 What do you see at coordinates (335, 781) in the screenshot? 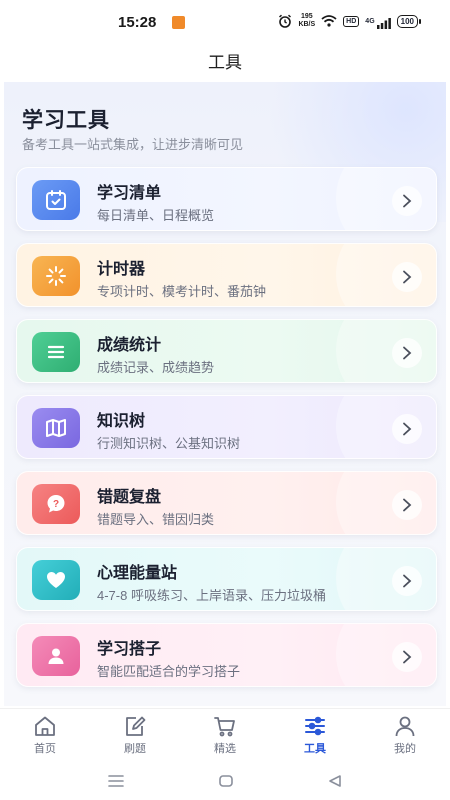
I see `back-triangle-icon` at bounding box center [335, 781].